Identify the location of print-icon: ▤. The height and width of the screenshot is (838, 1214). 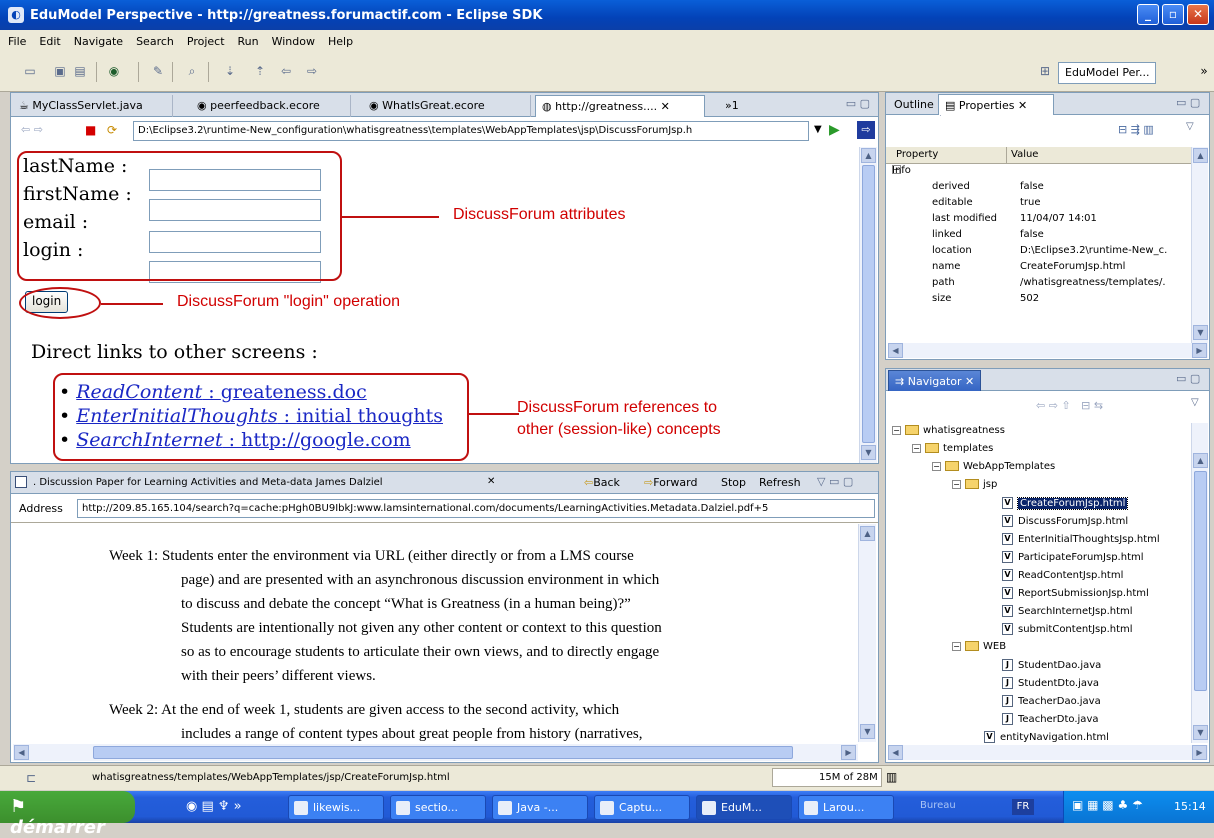
(80, 71).